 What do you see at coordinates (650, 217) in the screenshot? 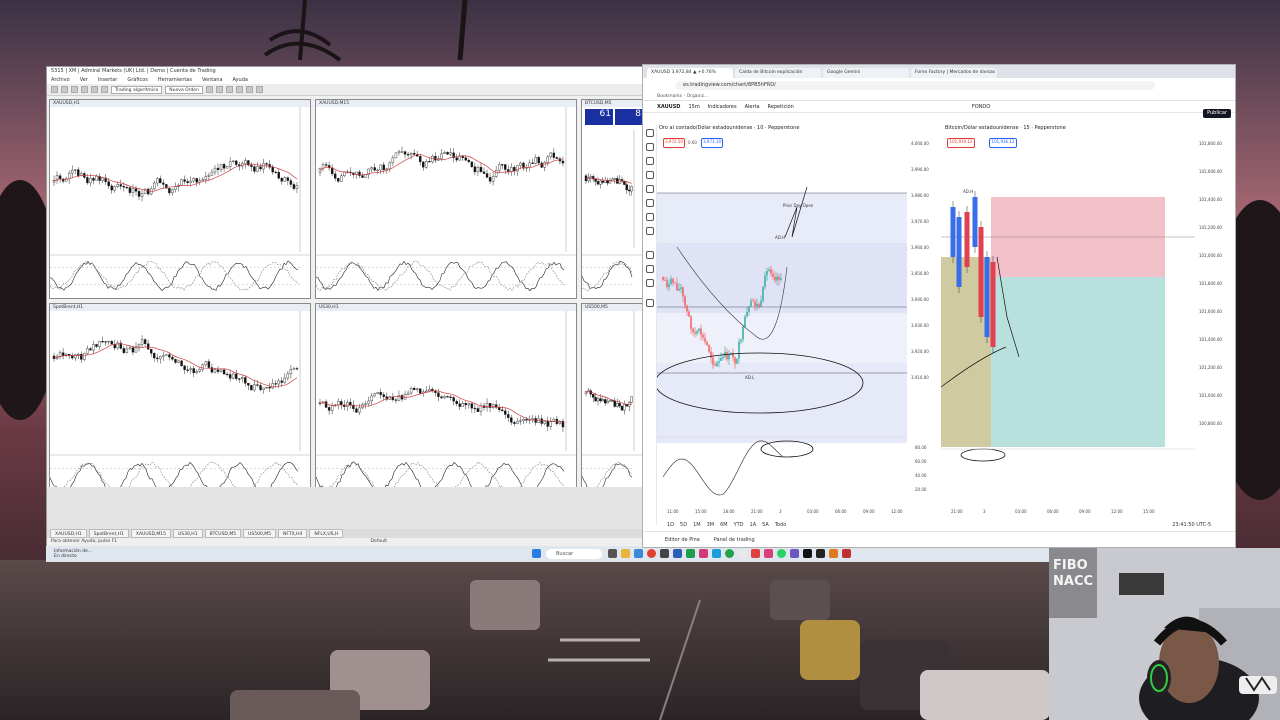
I see `measure-icon` at bounding box center [650, 217].